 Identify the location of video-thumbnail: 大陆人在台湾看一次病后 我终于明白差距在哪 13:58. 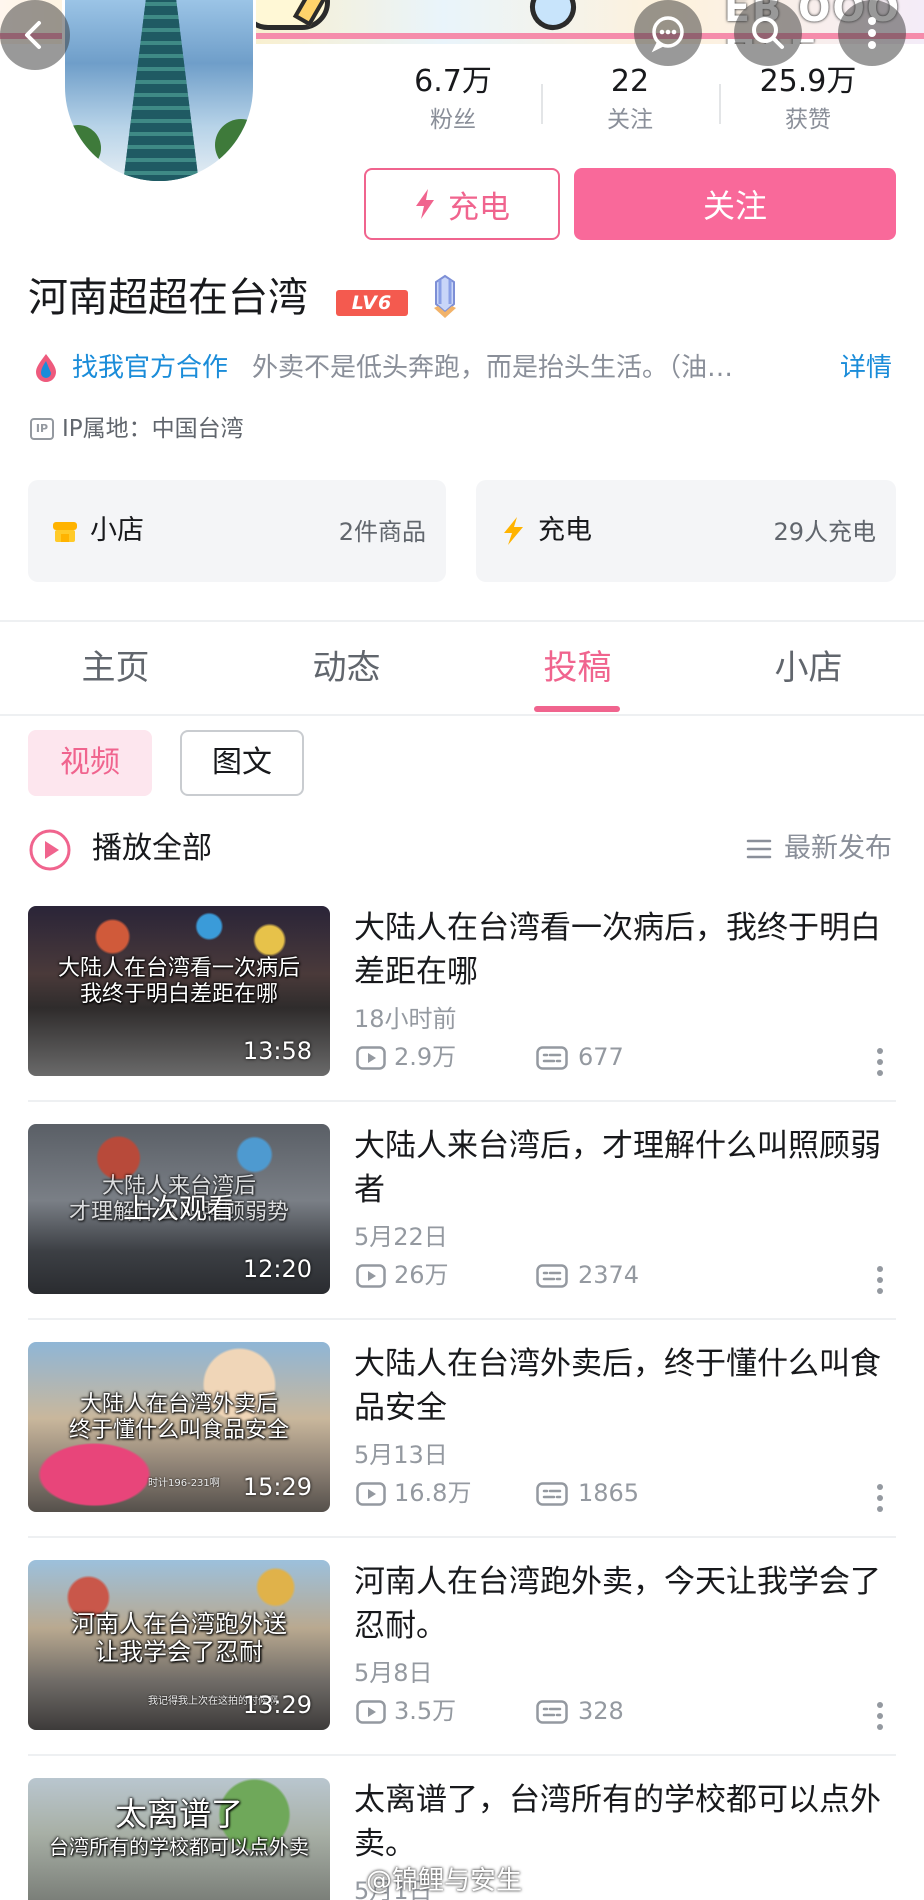
(179, 991).